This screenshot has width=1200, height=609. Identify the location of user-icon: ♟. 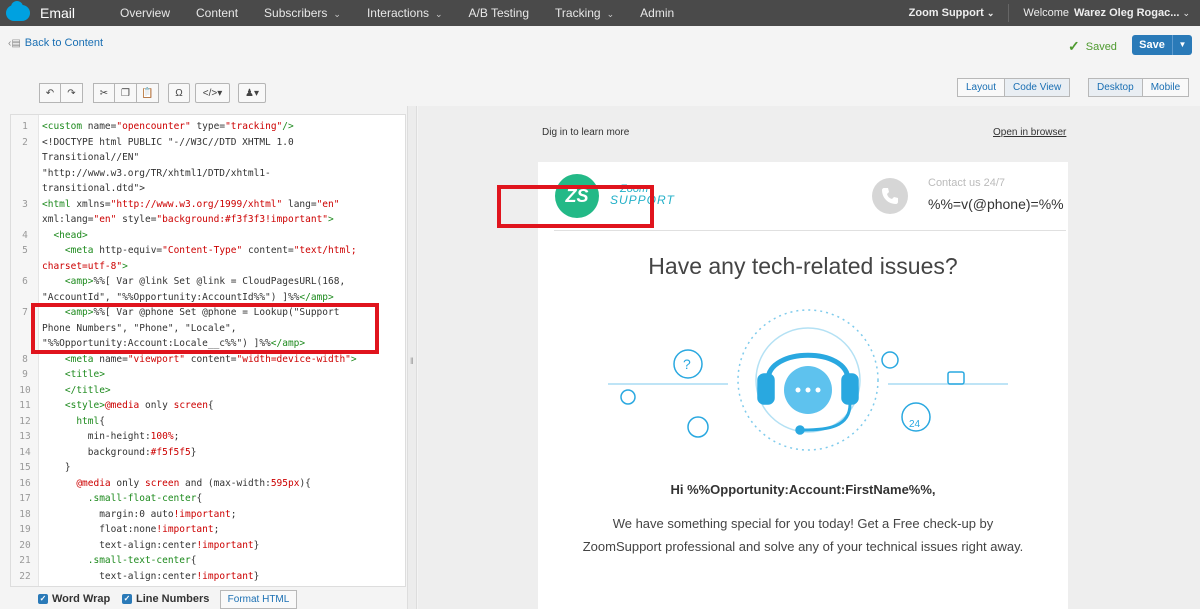
(249, 93).